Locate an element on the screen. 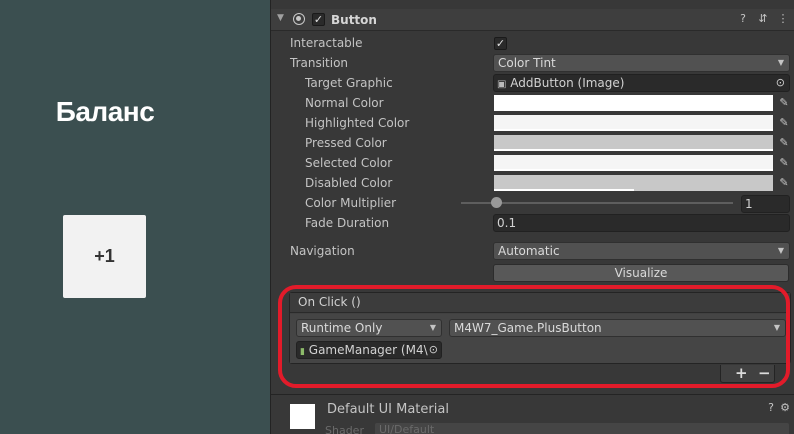  component-enabled-checkbox: ✓ is located at coordinates (318, 19).